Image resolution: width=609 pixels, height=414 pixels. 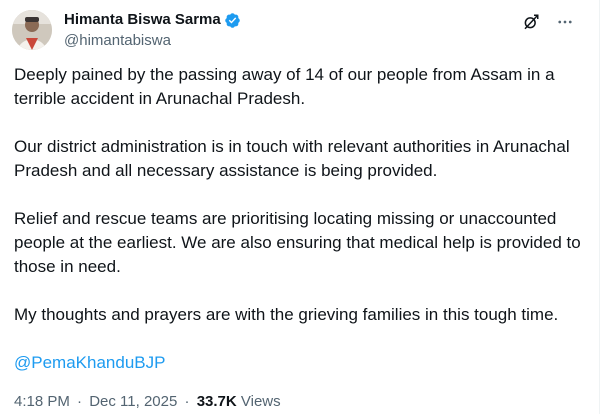 I want to click on author-info: Himanta Biswa Sarma @himantabiswa, so click(x=152, y=30).